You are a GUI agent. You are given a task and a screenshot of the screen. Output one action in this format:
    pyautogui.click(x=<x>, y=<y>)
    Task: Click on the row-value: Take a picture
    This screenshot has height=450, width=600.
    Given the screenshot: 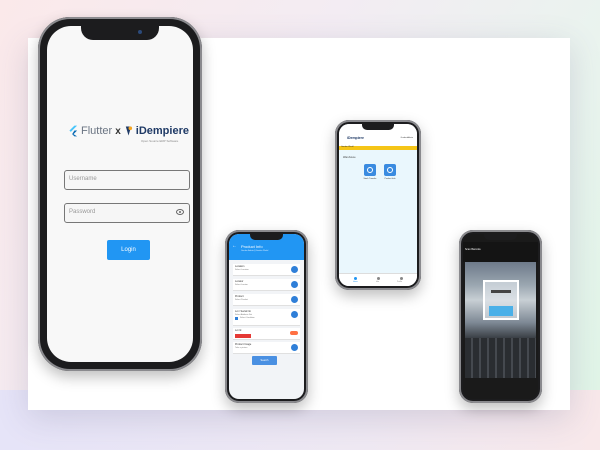 What is the action you would take?
    pyautogui.click(x=241, y=348)
    